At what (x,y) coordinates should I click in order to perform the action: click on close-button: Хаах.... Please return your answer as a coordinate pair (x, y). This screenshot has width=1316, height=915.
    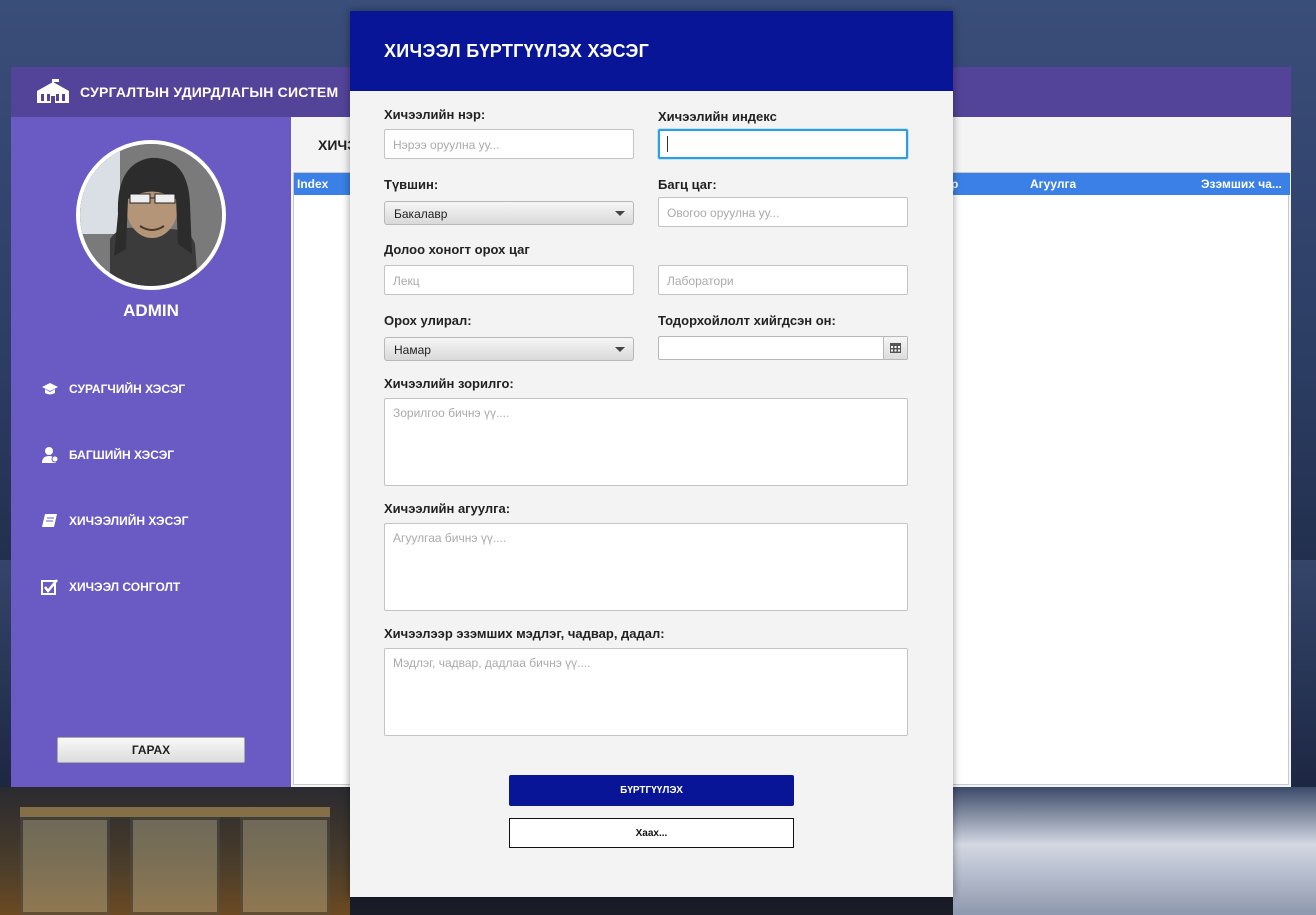
    Looking at the image, I should click on (651, 833).